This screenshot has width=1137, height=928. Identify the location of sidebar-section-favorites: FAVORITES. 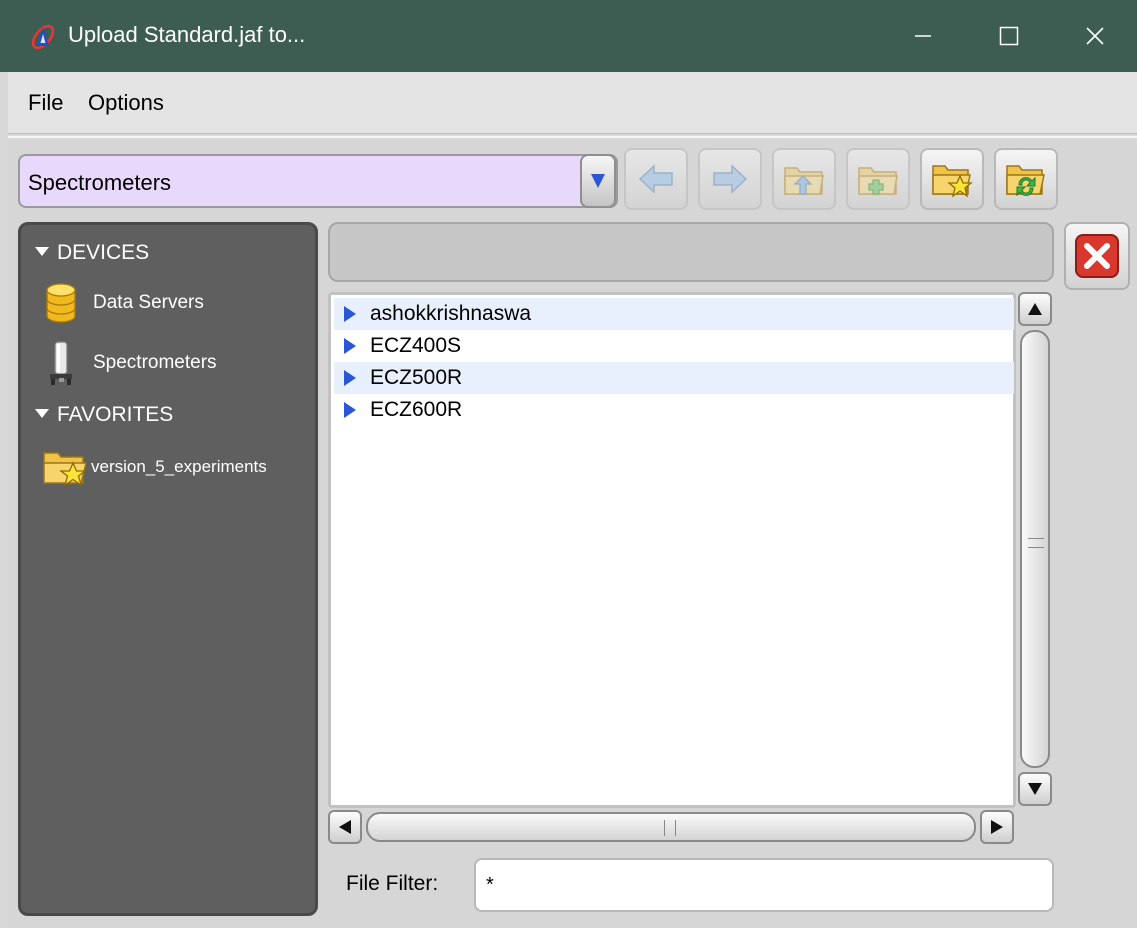
(104, 415).